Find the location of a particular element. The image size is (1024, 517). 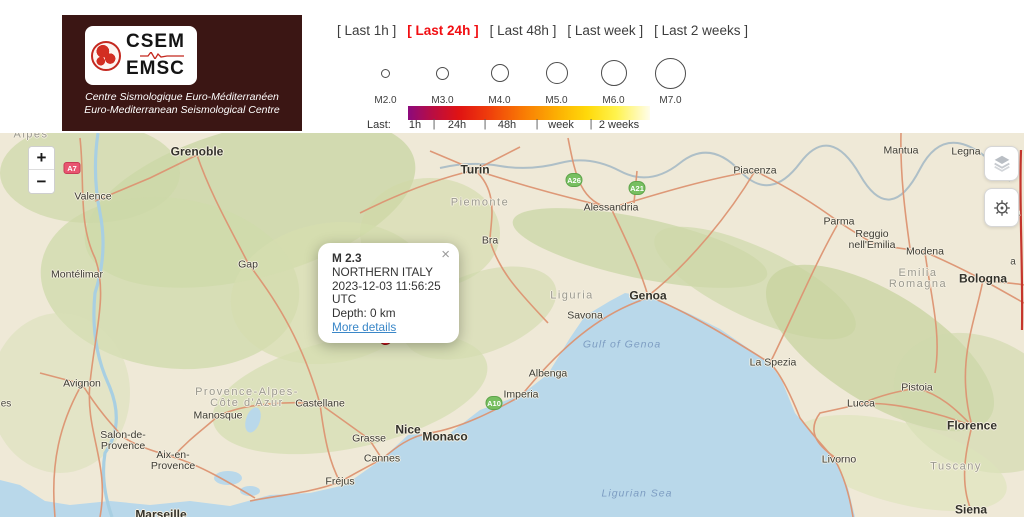

popup-magnitude: M 2.3 is located at coordinates (347, 258).